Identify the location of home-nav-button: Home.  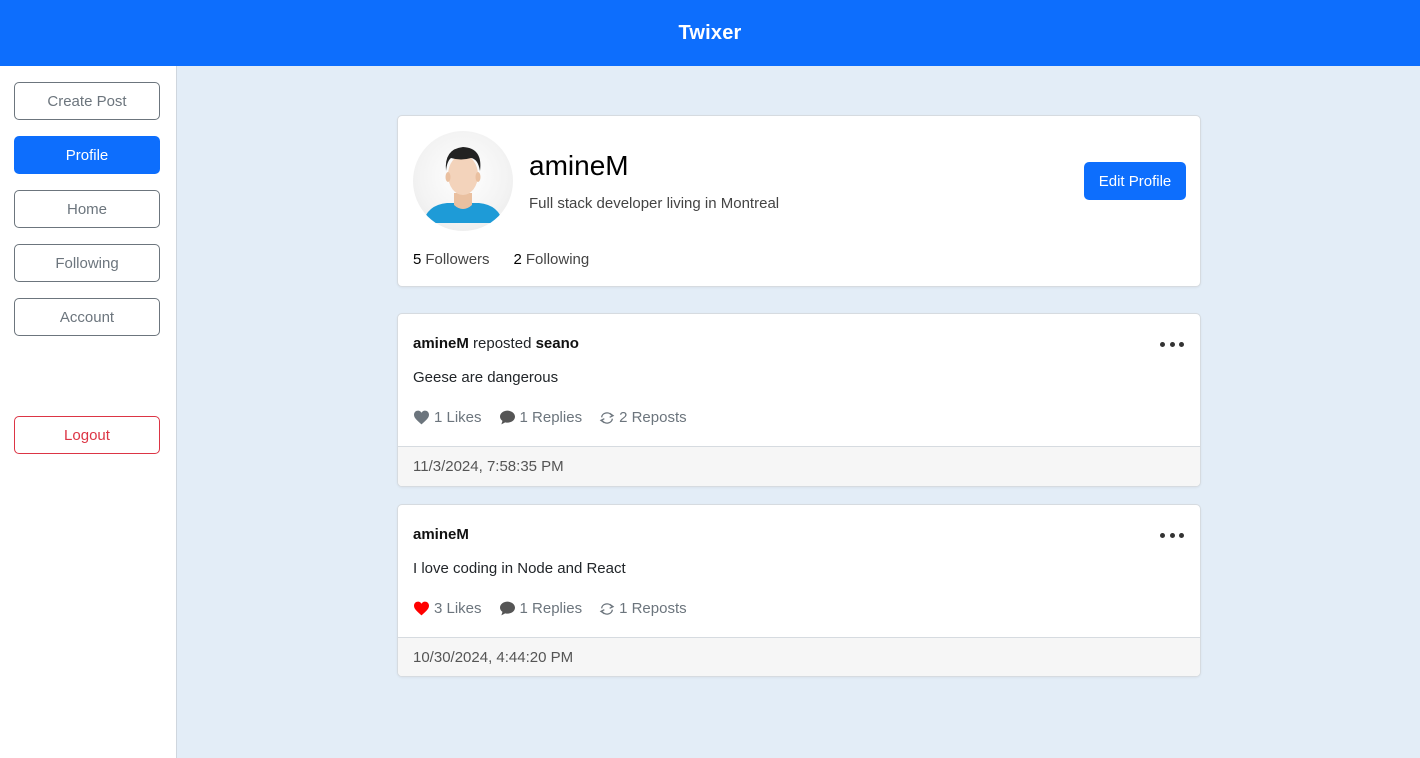
(87, 209).